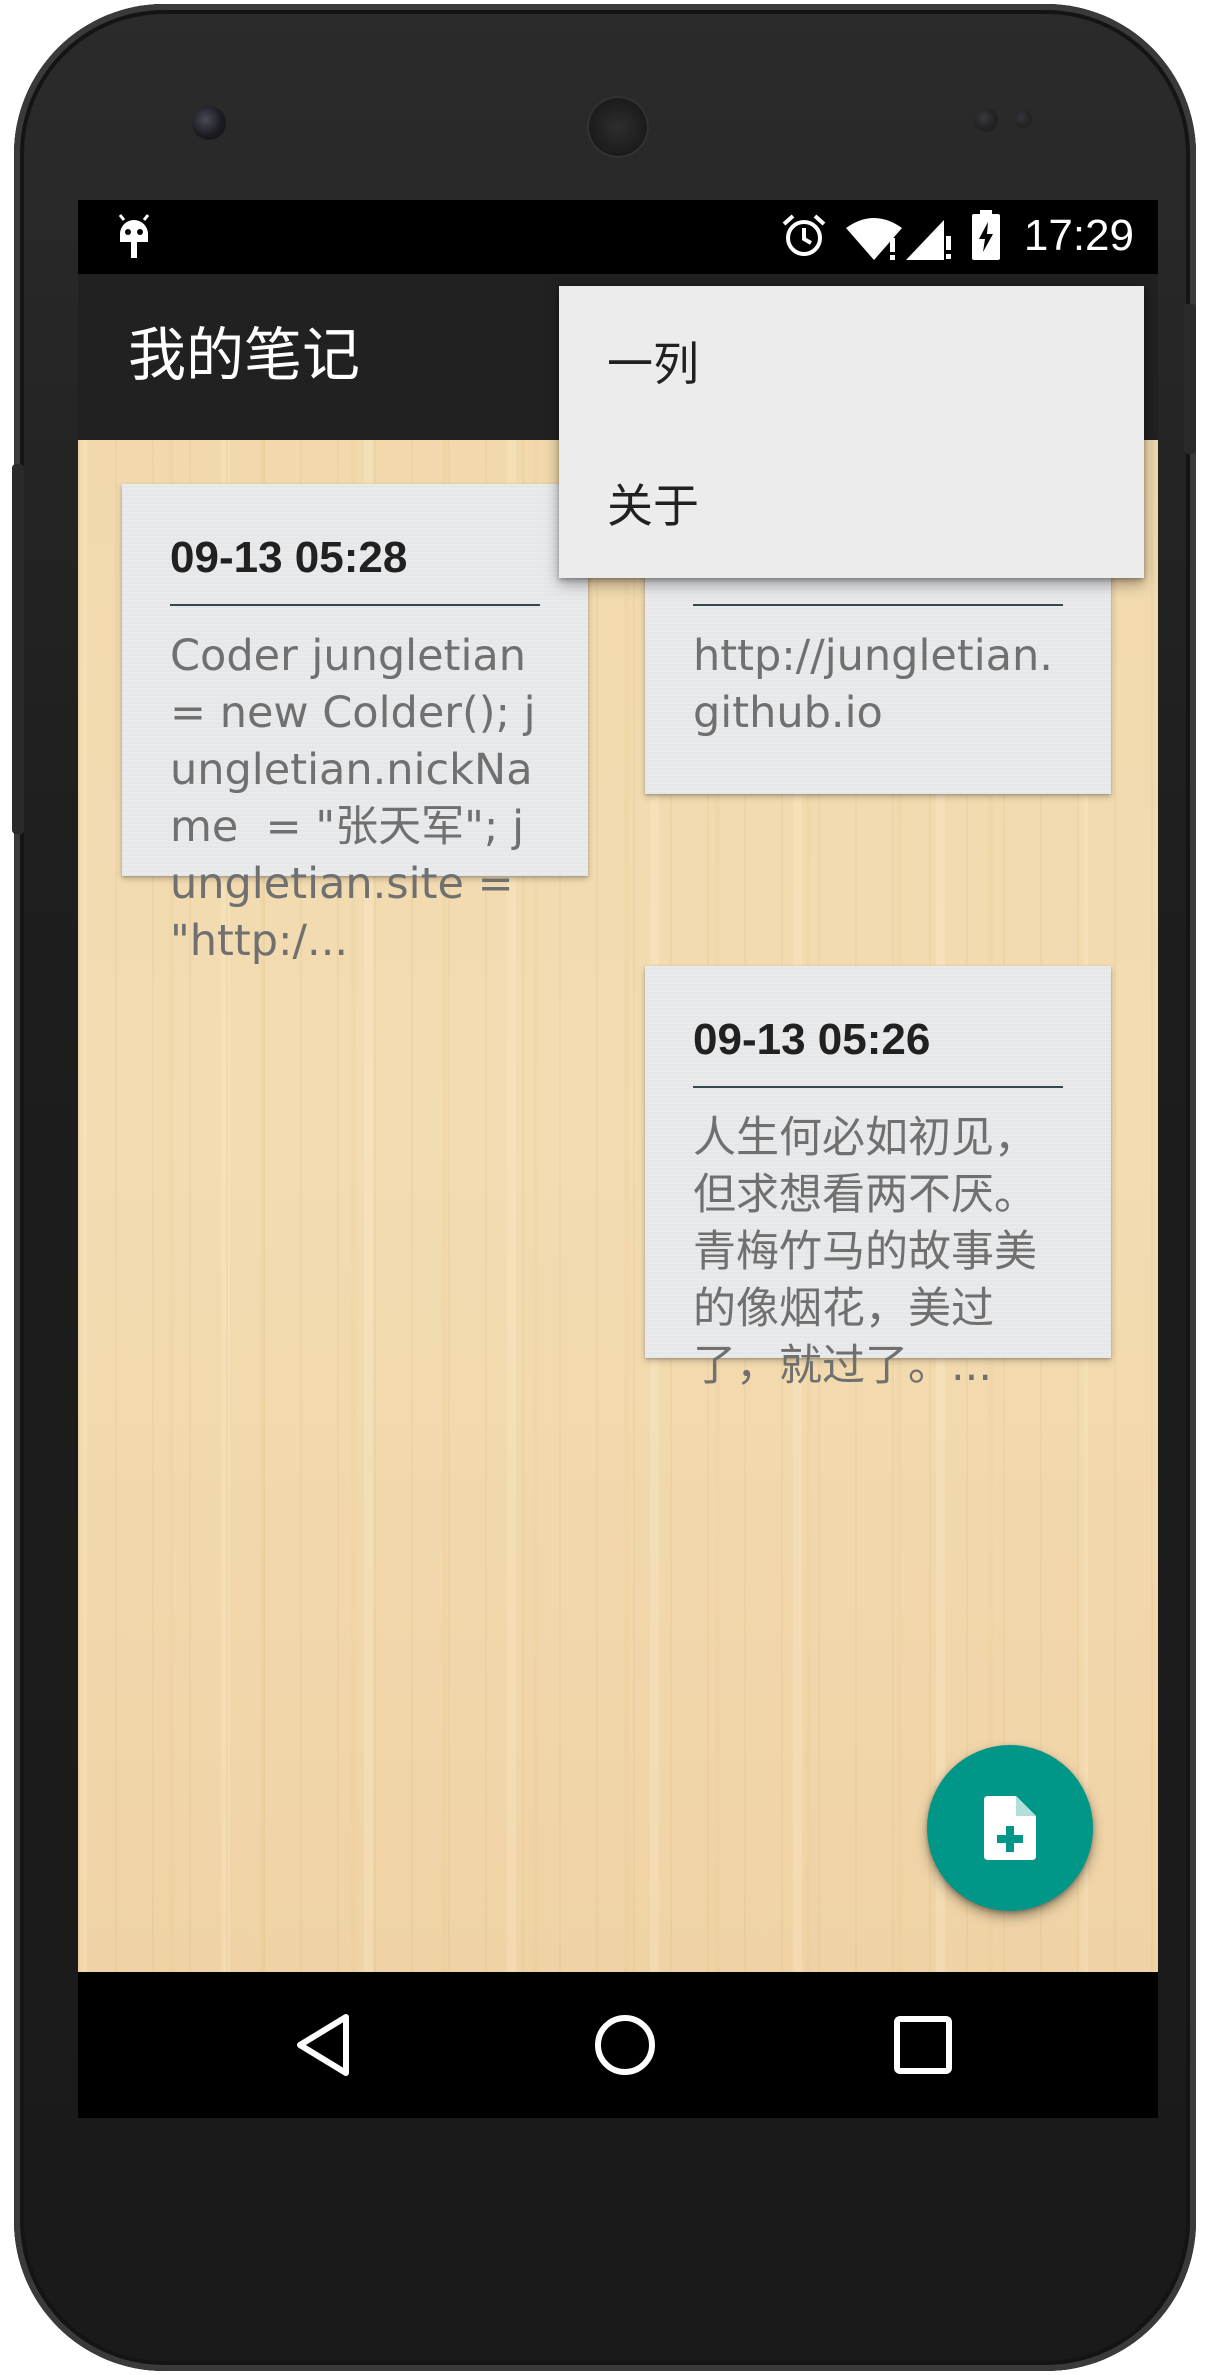  What do you see at coordinates (1023, 119) in the screenshot?
I see `light-sensor` at bounding box center [1023, 119].